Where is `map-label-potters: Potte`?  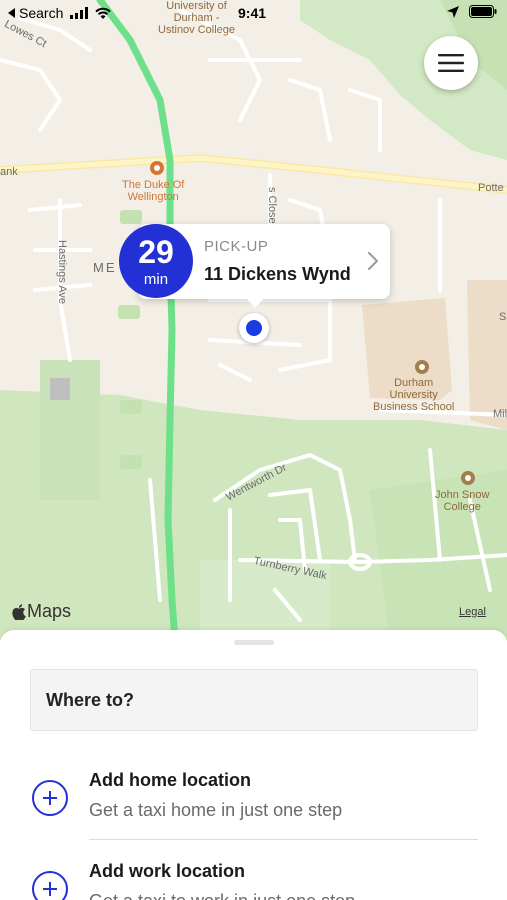
map-label-potters: Potte is located at coordinates (491, 188).